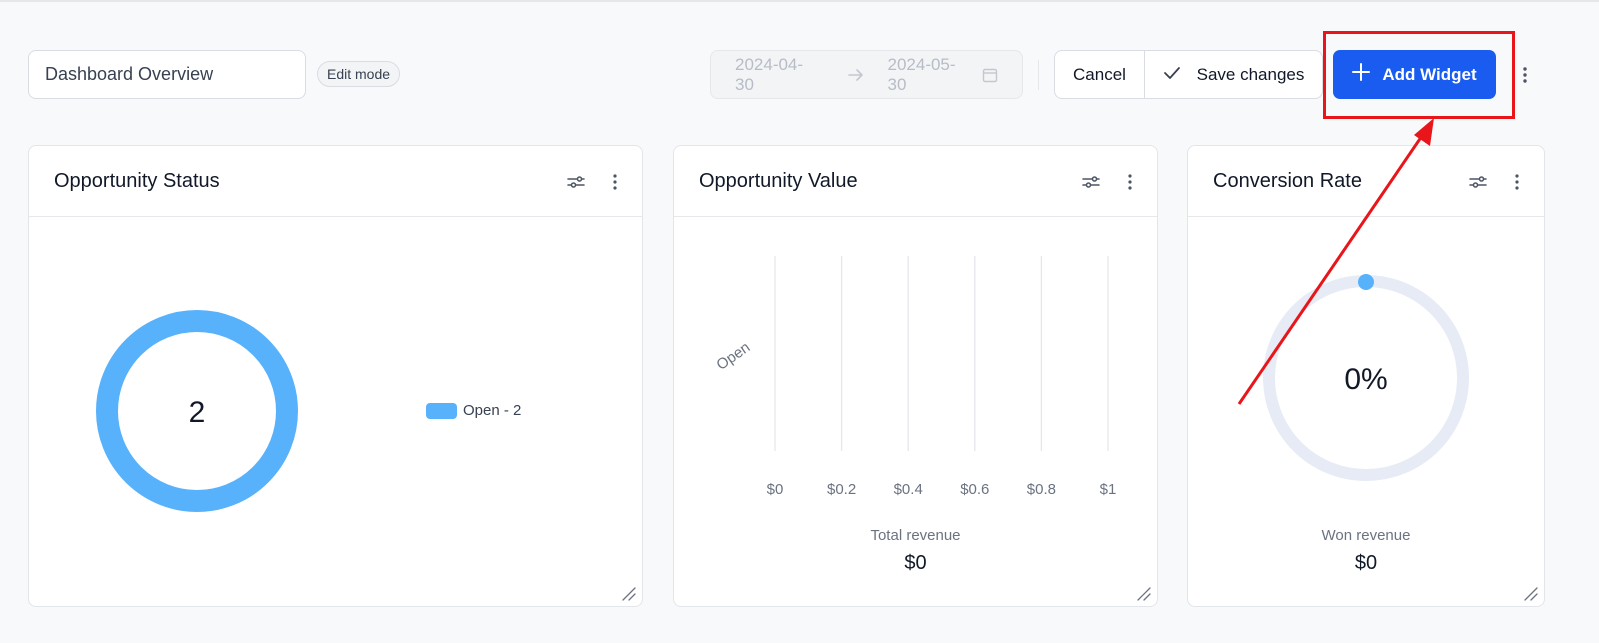 This screenshot has height=643, width=1599. Describe the element at coordinates (1038, 75) in the screenshot. I see `toolbar-divider` at that location.